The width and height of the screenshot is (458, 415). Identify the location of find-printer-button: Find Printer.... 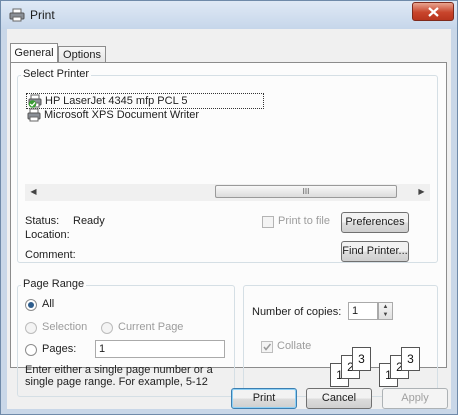
(375, 251).